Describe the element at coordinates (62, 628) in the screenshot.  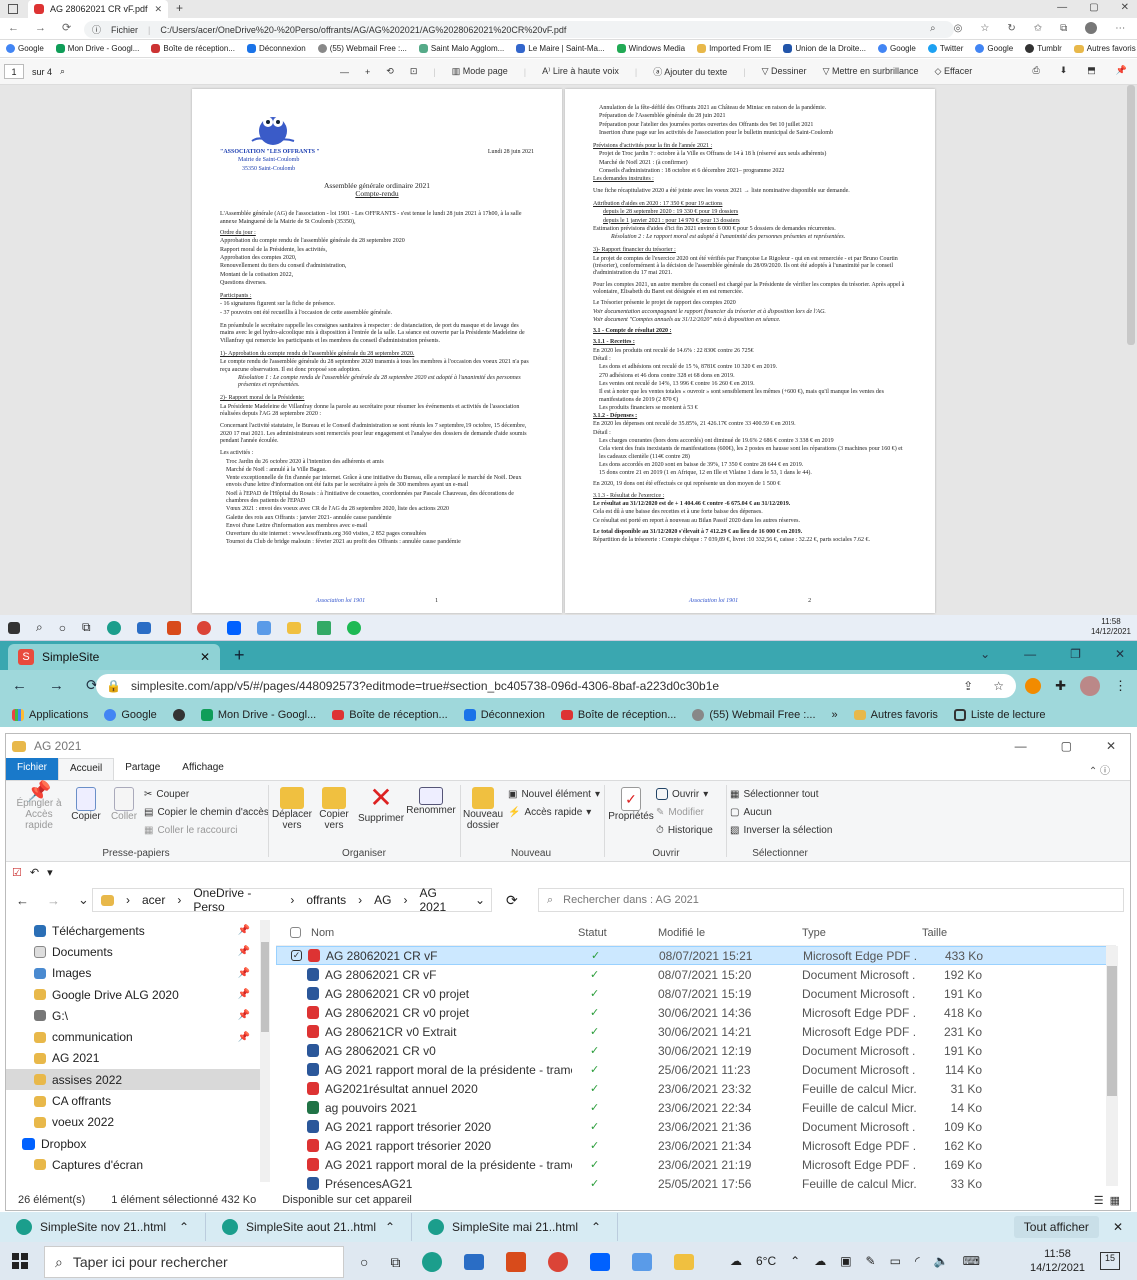
I see `cortana-icon: ○` at that location.